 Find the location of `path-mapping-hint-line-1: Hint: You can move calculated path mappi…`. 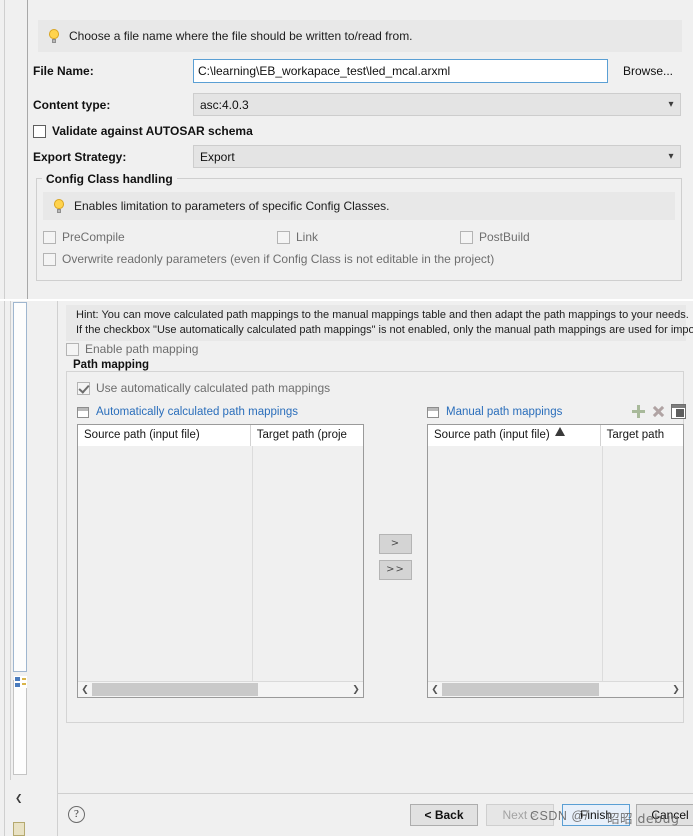

path-mapping-hint-line-1: Hint: You can move calculated path mappi… is located at coordinates (382, 315).